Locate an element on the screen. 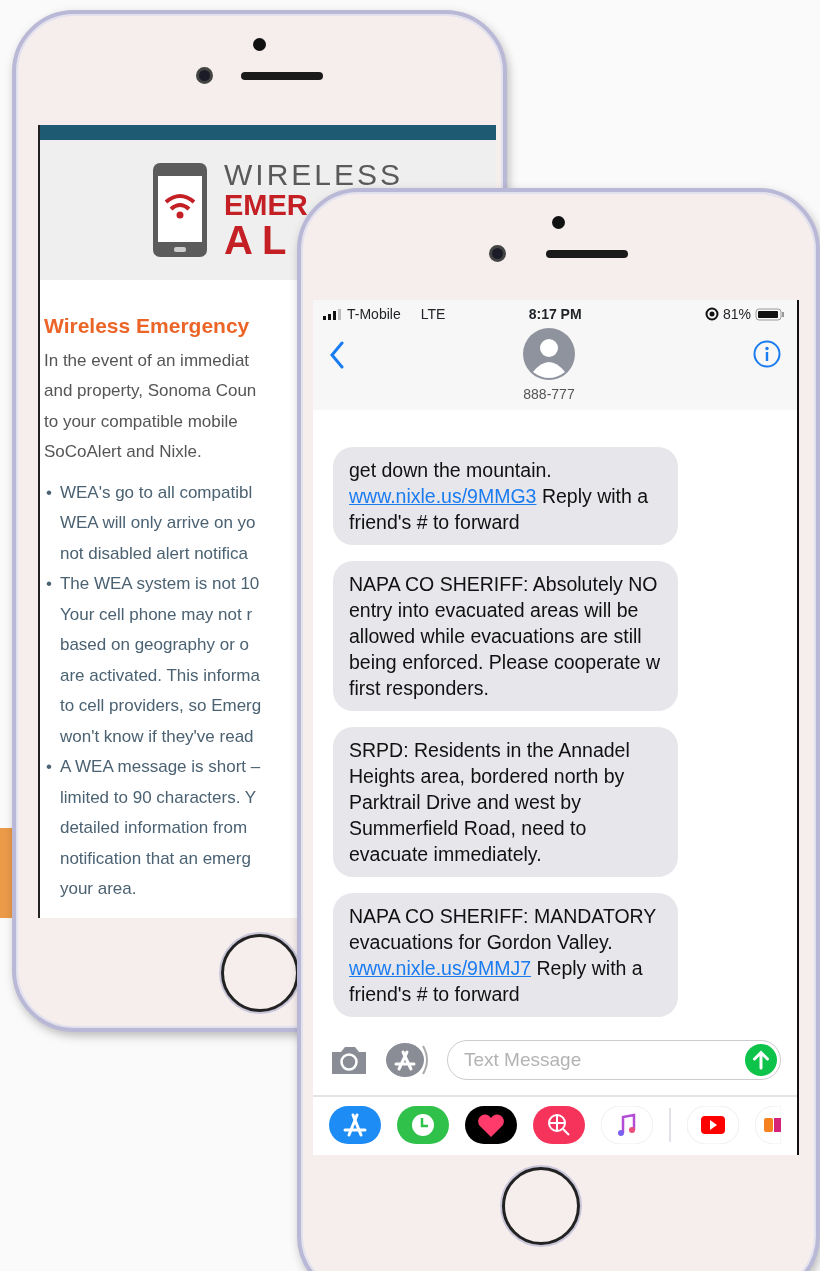 The height and width of the screenshot is (1271, 820). app-icon is located at coordinates (768, 1125).